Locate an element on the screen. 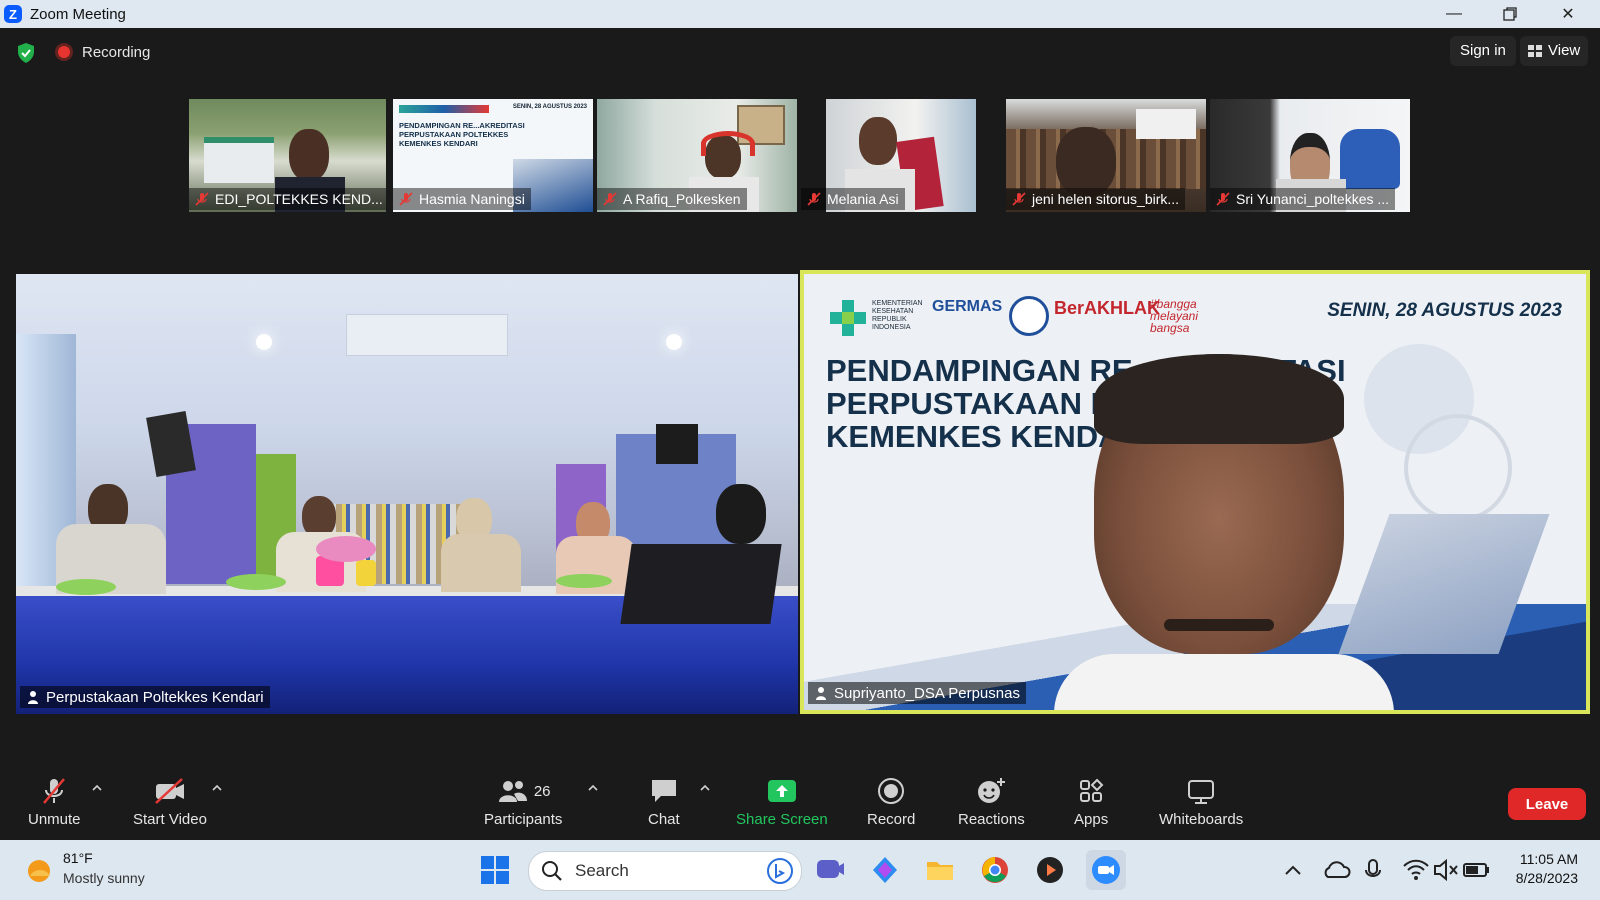  volume-muted-icon is located at coordinates (1446, 870).